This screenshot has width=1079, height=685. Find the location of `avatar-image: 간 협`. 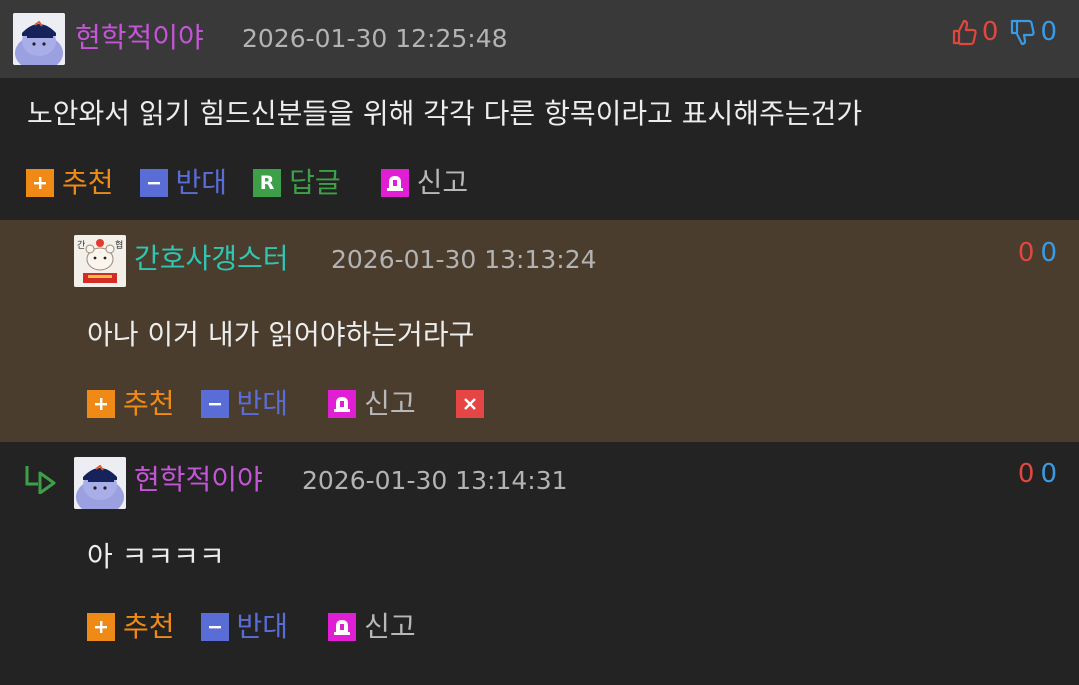

avatar-image: 간 협 is located at coordinates (100, 261).